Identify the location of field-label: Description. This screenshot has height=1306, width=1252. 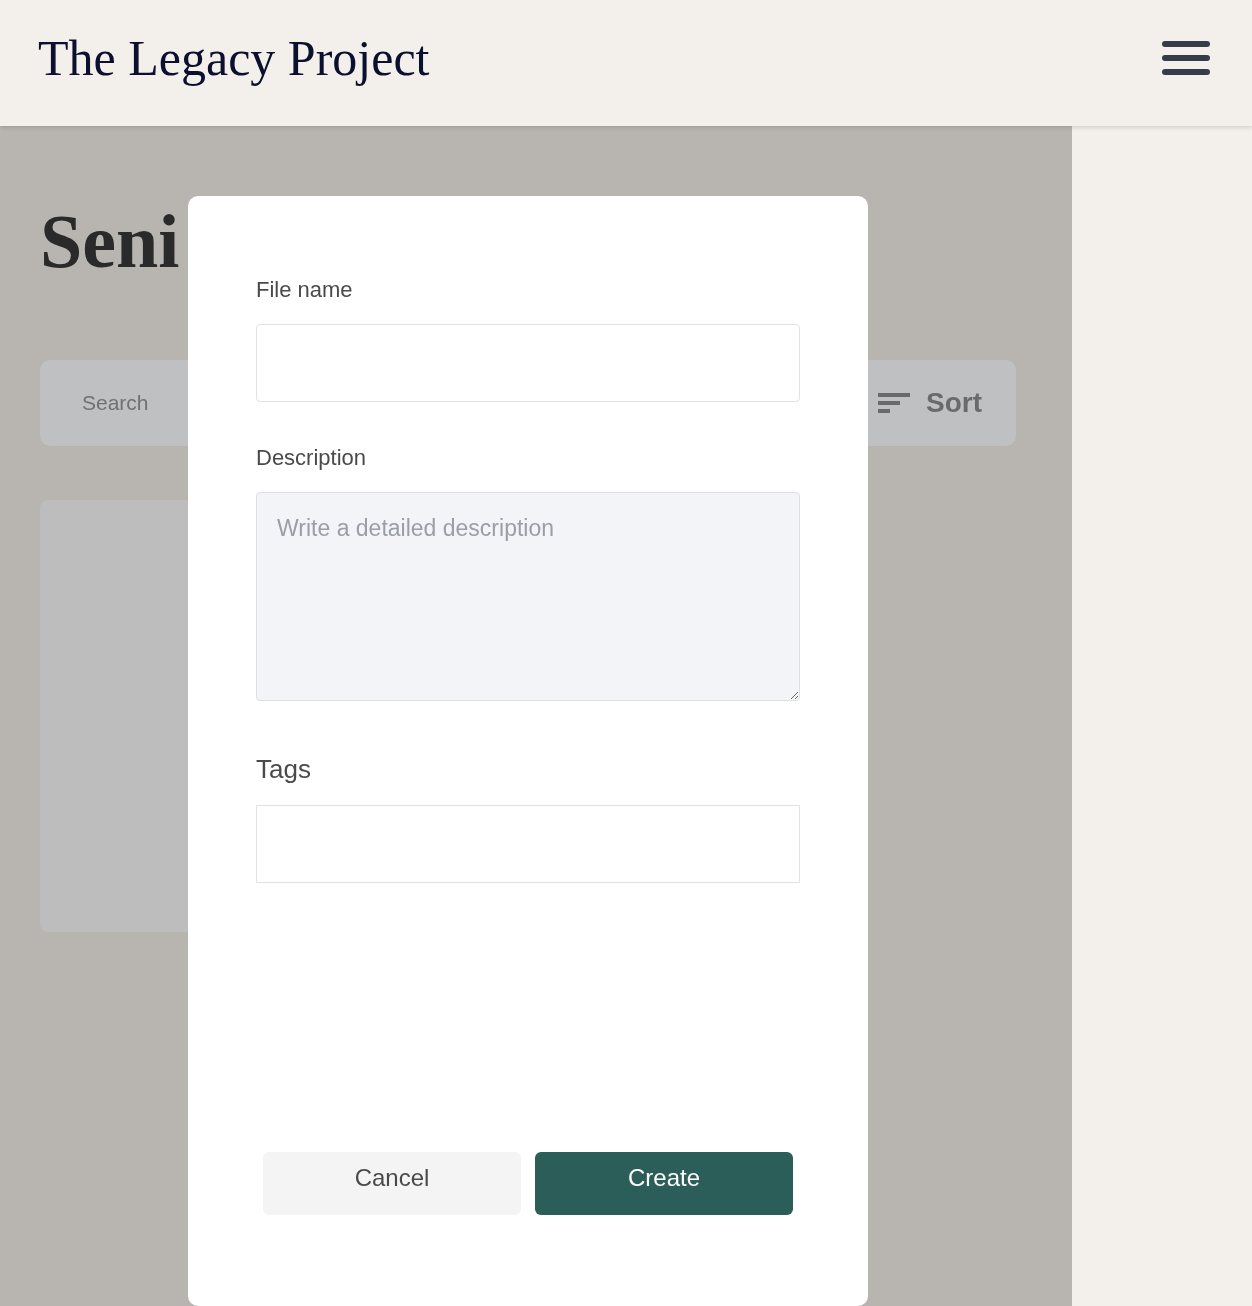
(312, 458).